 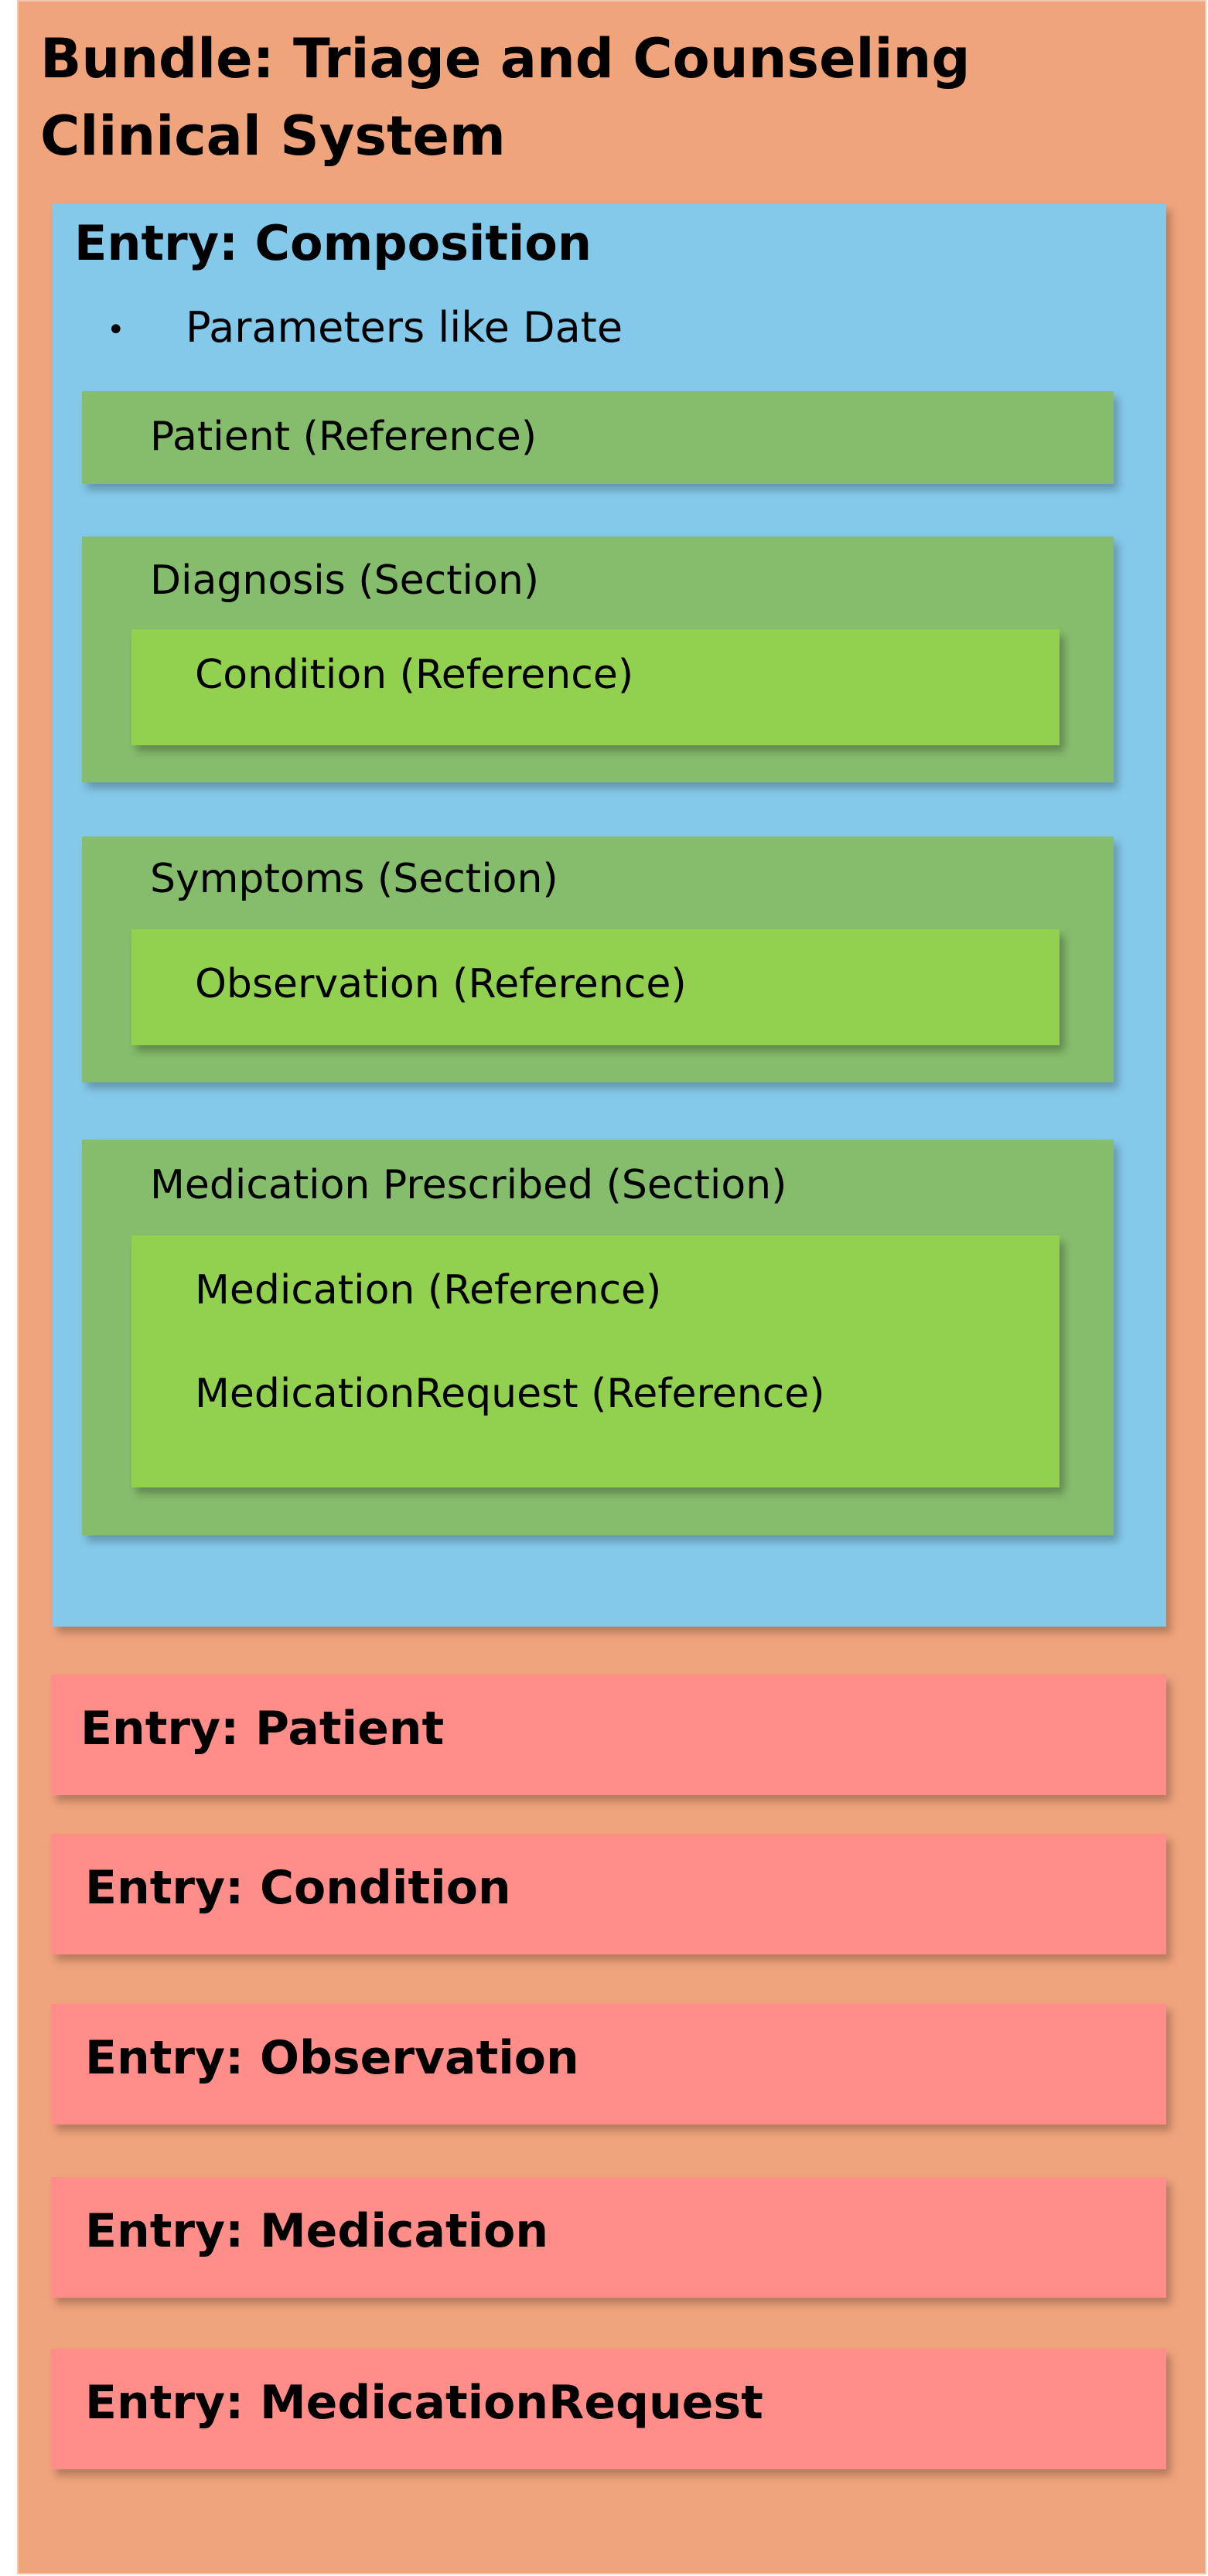 What do you see at coordinates (344, 437) in the screenshot?
I see `patient-reference-label: Patient (Reference)` at bounding box center [344, 437].